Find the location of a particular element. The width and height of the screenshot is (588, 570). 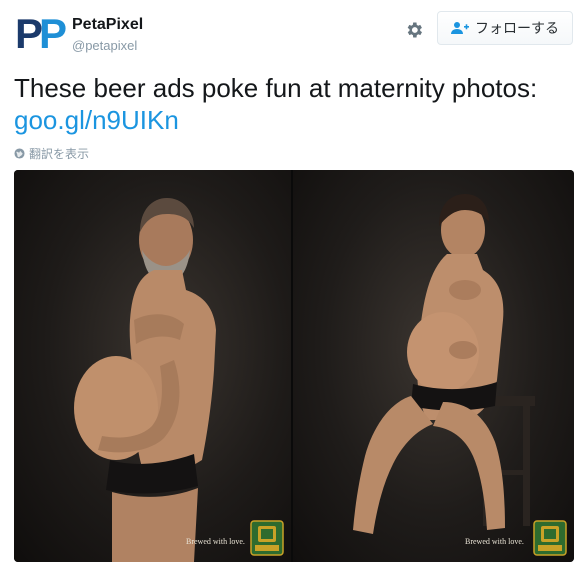

follow-button-label: フォローする is located at coordinates (517, 28).